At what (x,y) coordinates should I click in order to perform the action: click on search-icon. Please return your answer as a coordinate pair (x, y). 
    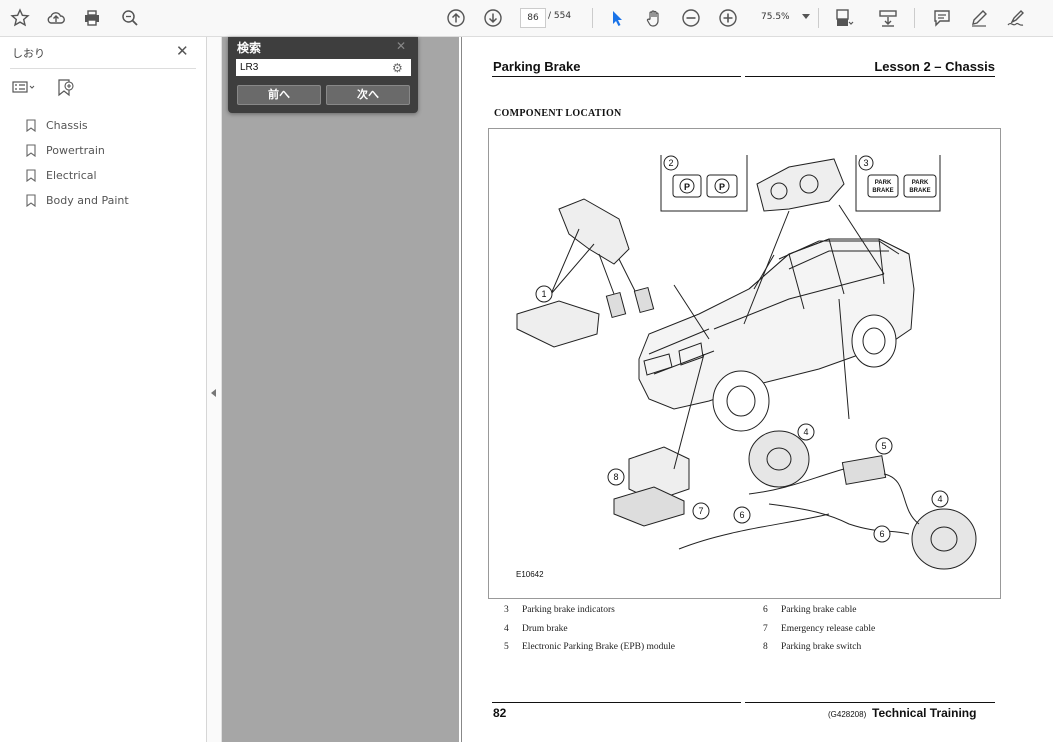
    Looking at the image, I should click on (130, 18).